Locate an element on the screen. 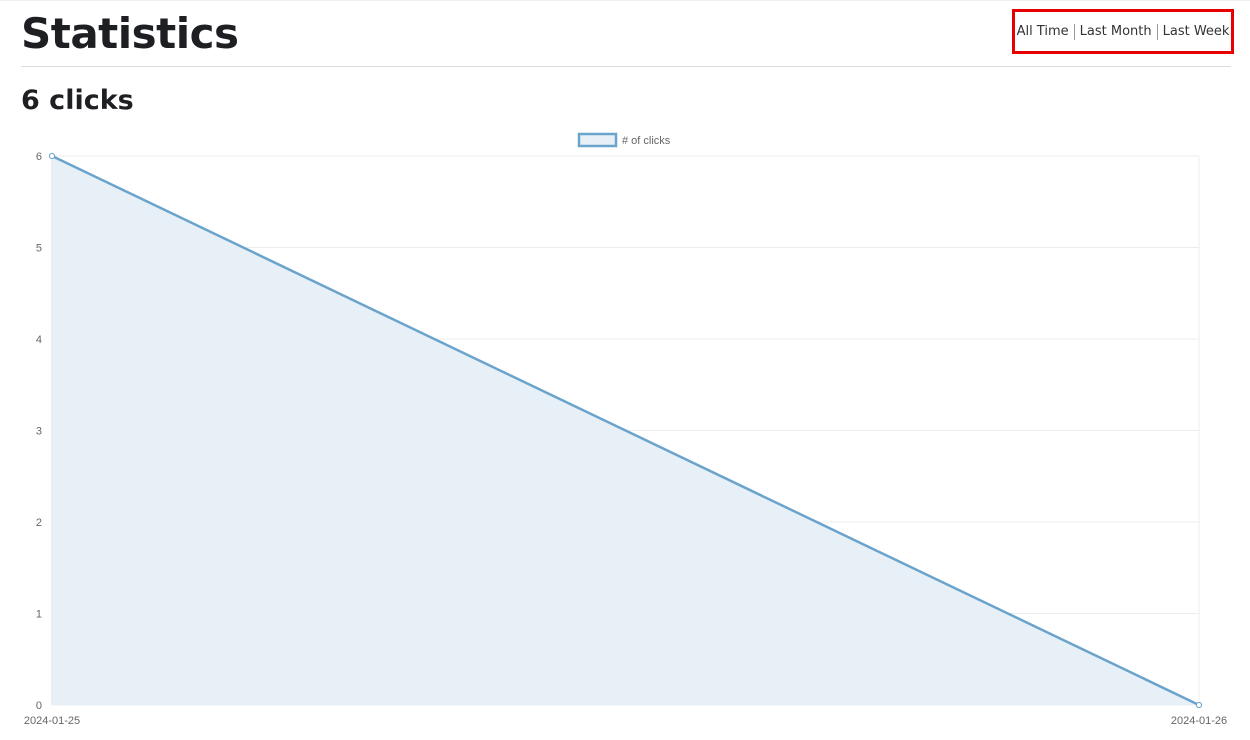  time-range-selector: All Time Last Month Last Week is located at coordinates (1123, 31).